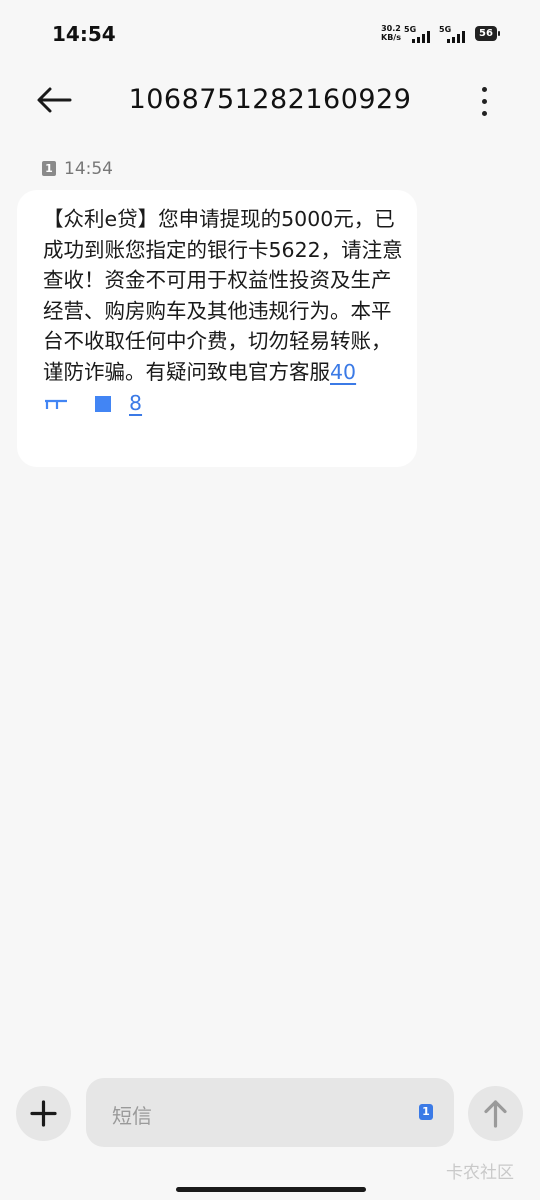 The height and width of the screenshot is (1200, 540). What do you see at coordinates (84, 34) in the screenshot?
I see `status-time: 14:54` at bounding box center [84, 34].